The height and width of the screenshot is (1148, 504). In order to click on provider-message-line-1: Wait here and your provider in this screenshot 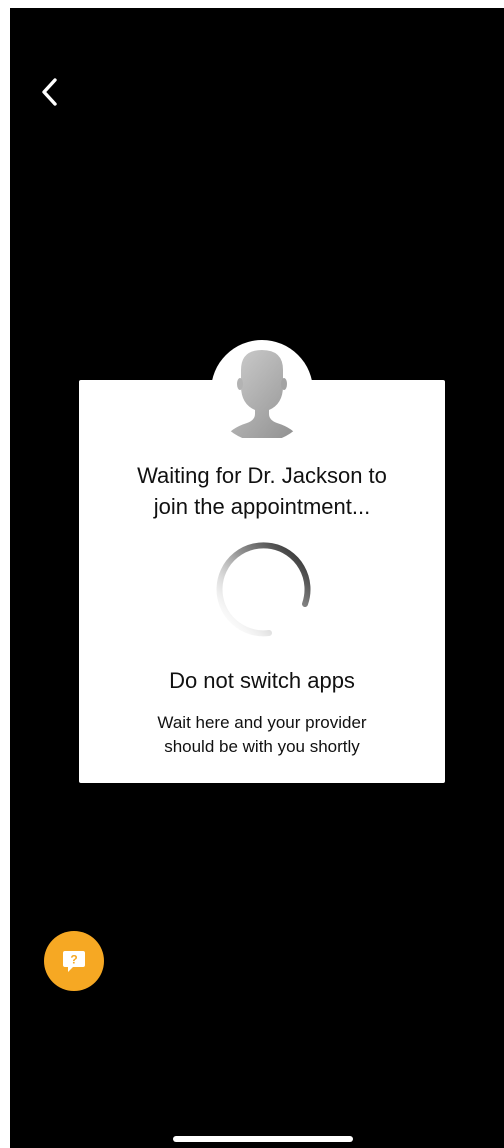, I will do `click(262, 722)`.